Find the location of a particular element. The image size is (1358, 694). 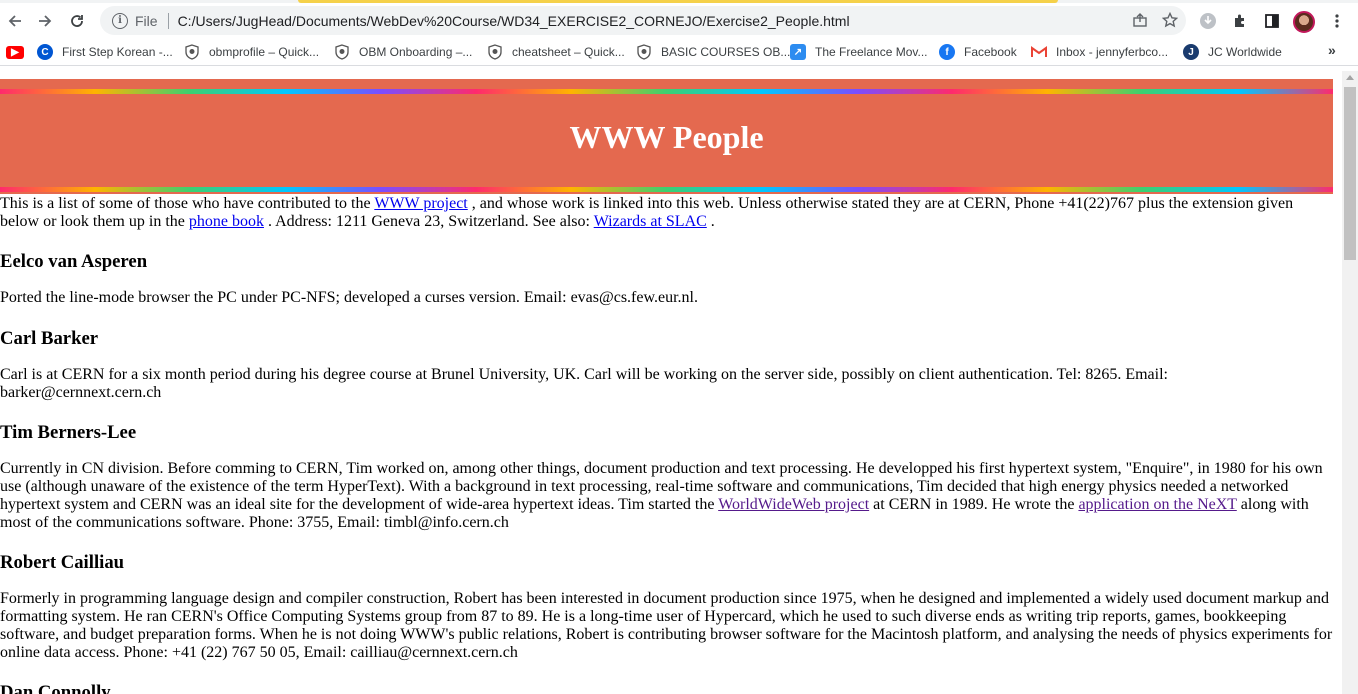

vertical-scrollbar is located at coordinates (1350, 382).